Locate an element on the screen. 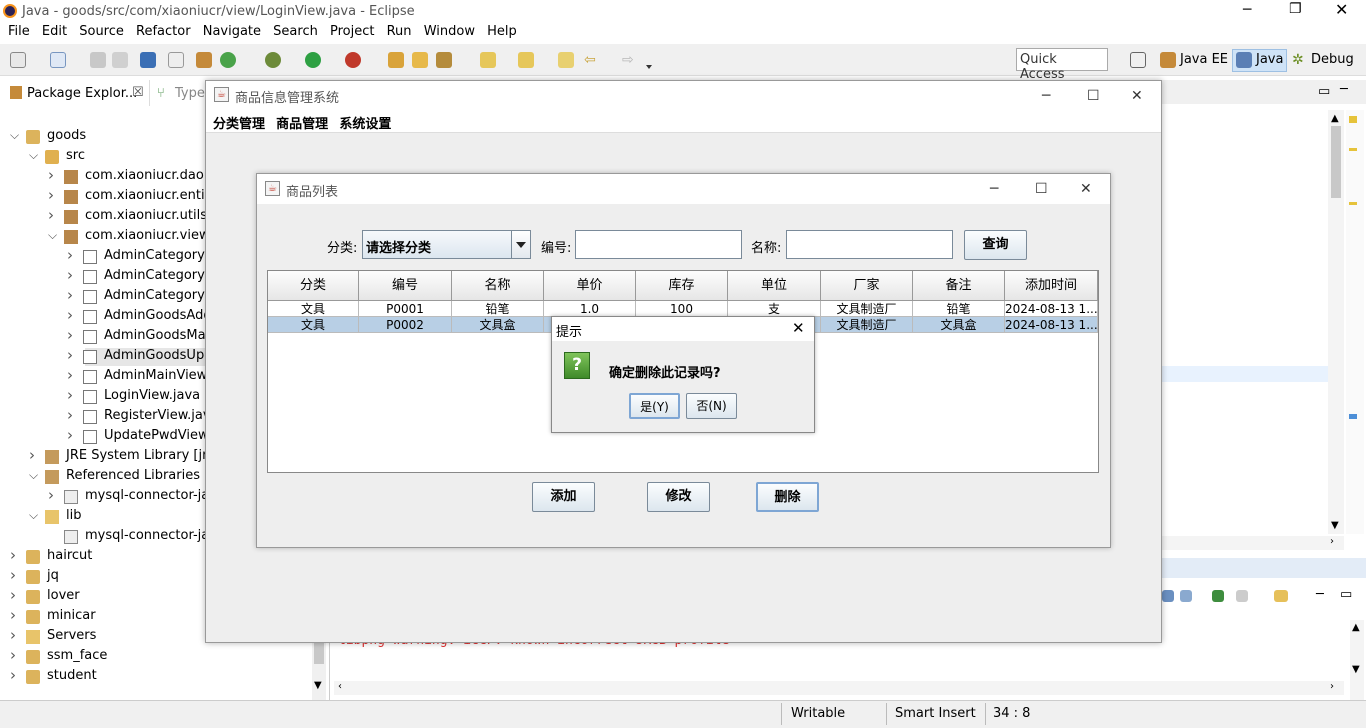 Image resolution: width=1366 pixels, height=728 pixels. column-header: 名称 is located at coordinates (498, 286).